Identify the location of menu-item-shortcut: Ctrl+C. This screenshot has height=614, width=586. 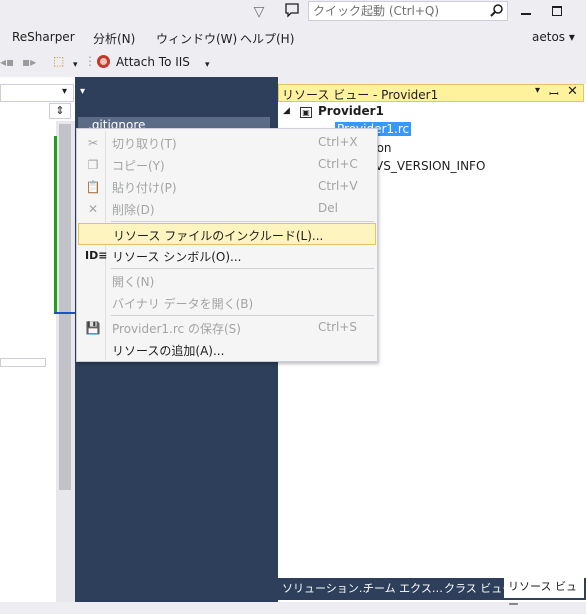
(338, 164).